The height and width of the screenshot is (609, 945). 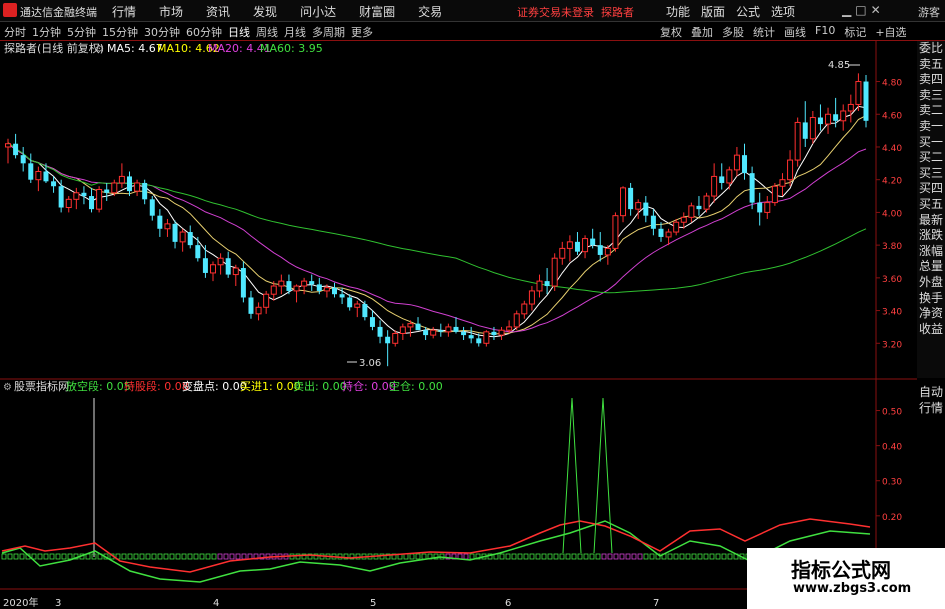 I want to click on maximize-icon: □, so click(x=862, y=10).